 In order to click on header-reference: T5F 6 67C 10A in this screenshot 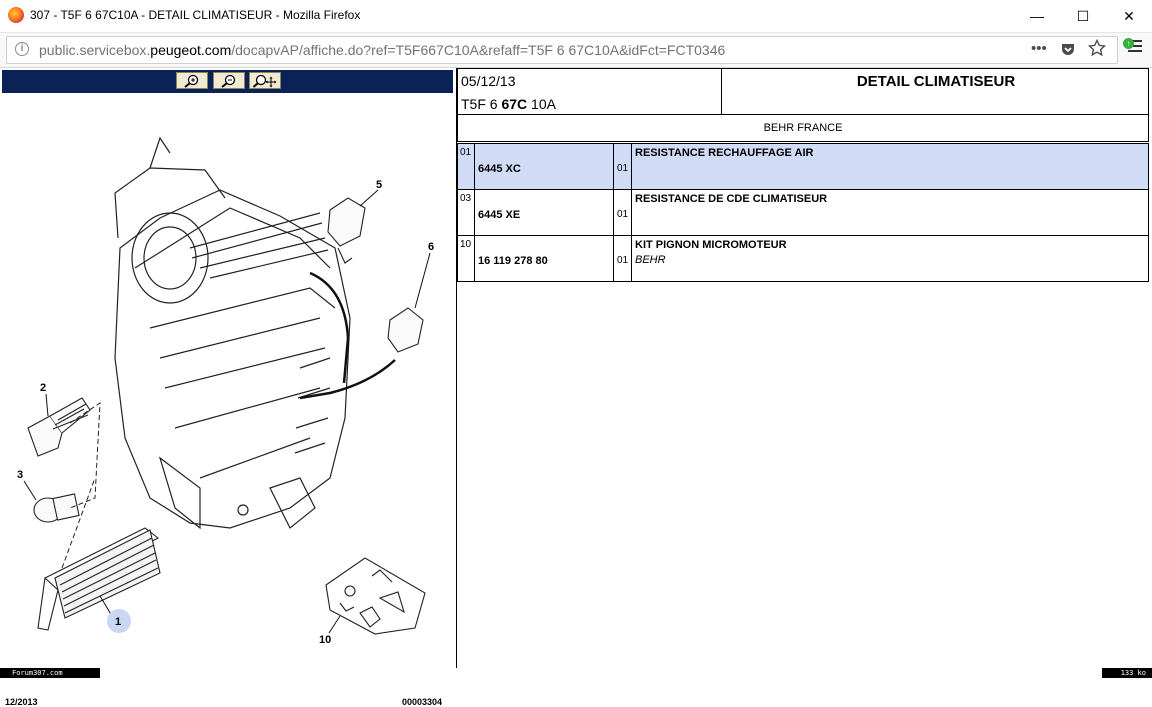, I will do `click(508, 104)`.